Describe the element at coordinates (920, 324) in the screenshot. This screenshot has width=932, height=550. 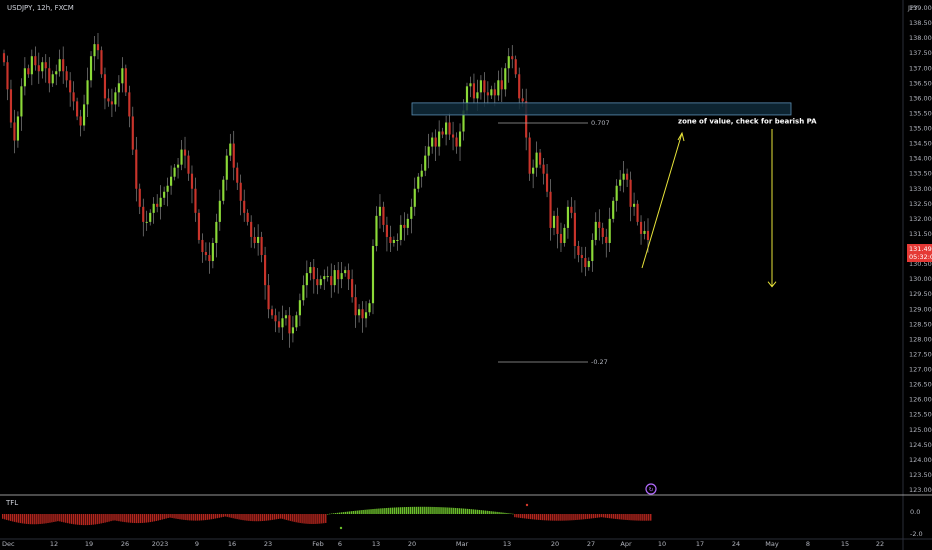
I see `y-tick-label: 128.500` at that location.